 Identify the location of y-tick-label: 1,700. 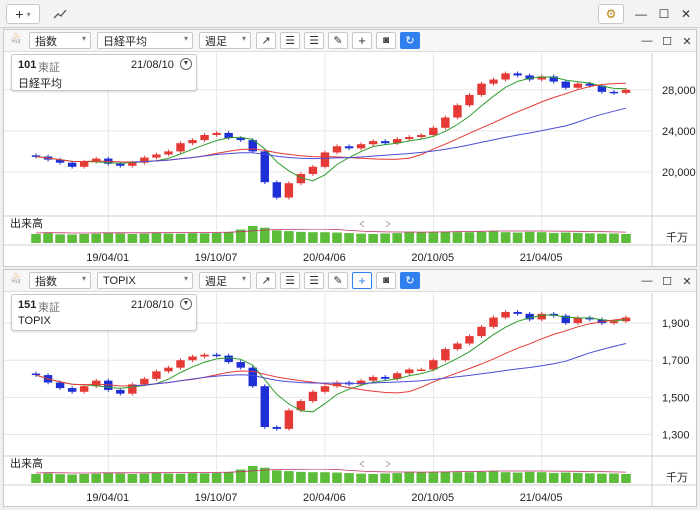
(676, 361).